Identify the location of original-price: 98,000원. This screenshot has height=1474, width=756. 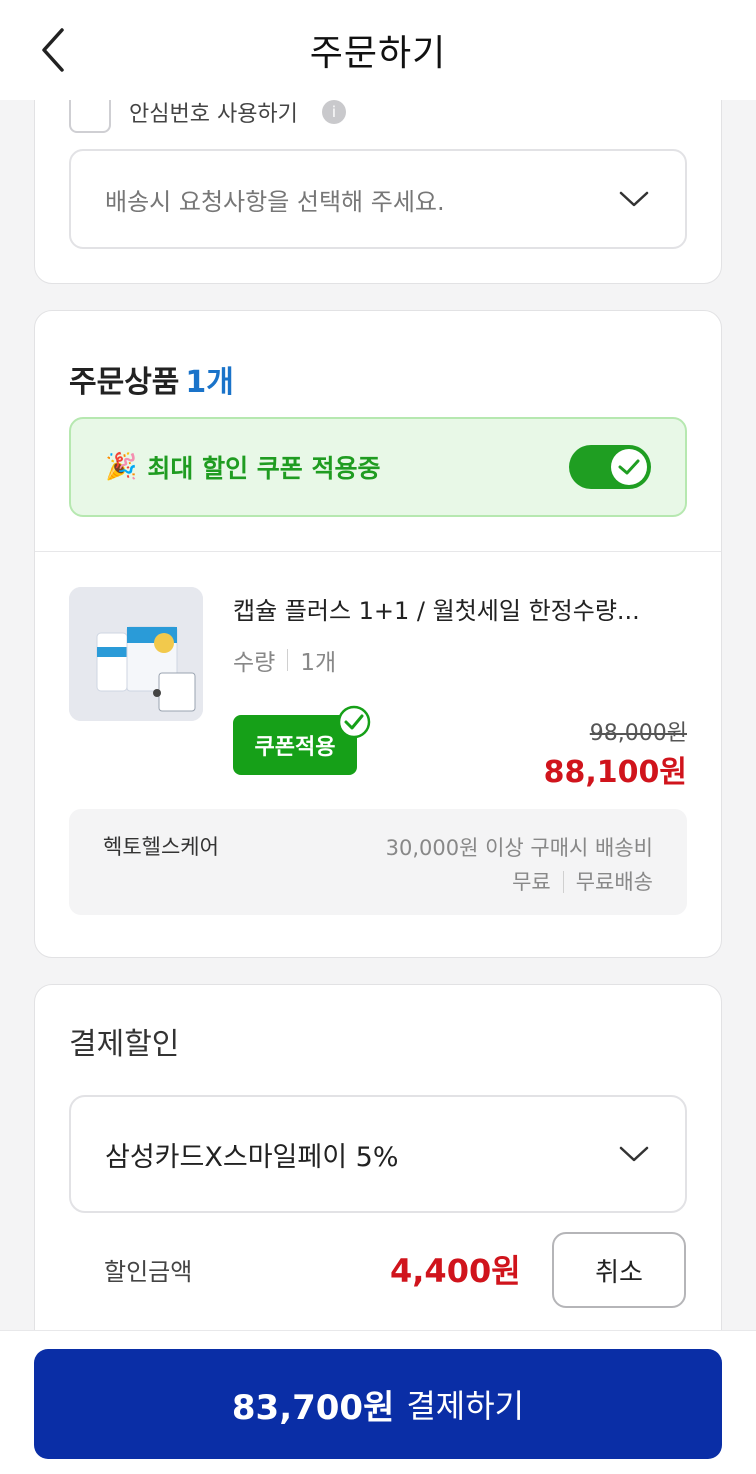
(638, 733).